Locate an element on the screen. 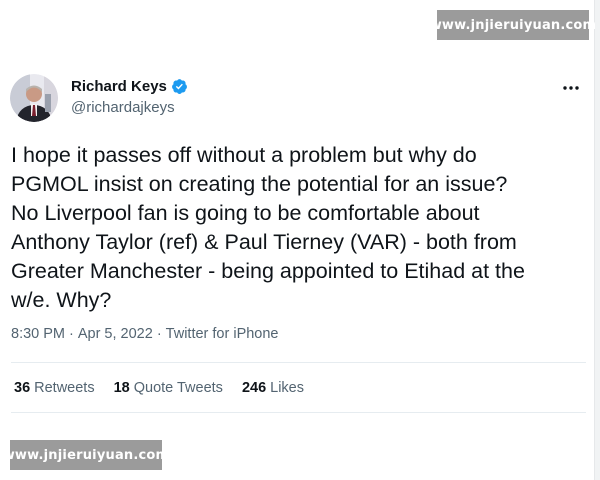 This screenshot has width=600, height=480. tweet-stats: 36 Retweets 18 Quote Tweets 246 Likes is located at coordinates (159, 388).